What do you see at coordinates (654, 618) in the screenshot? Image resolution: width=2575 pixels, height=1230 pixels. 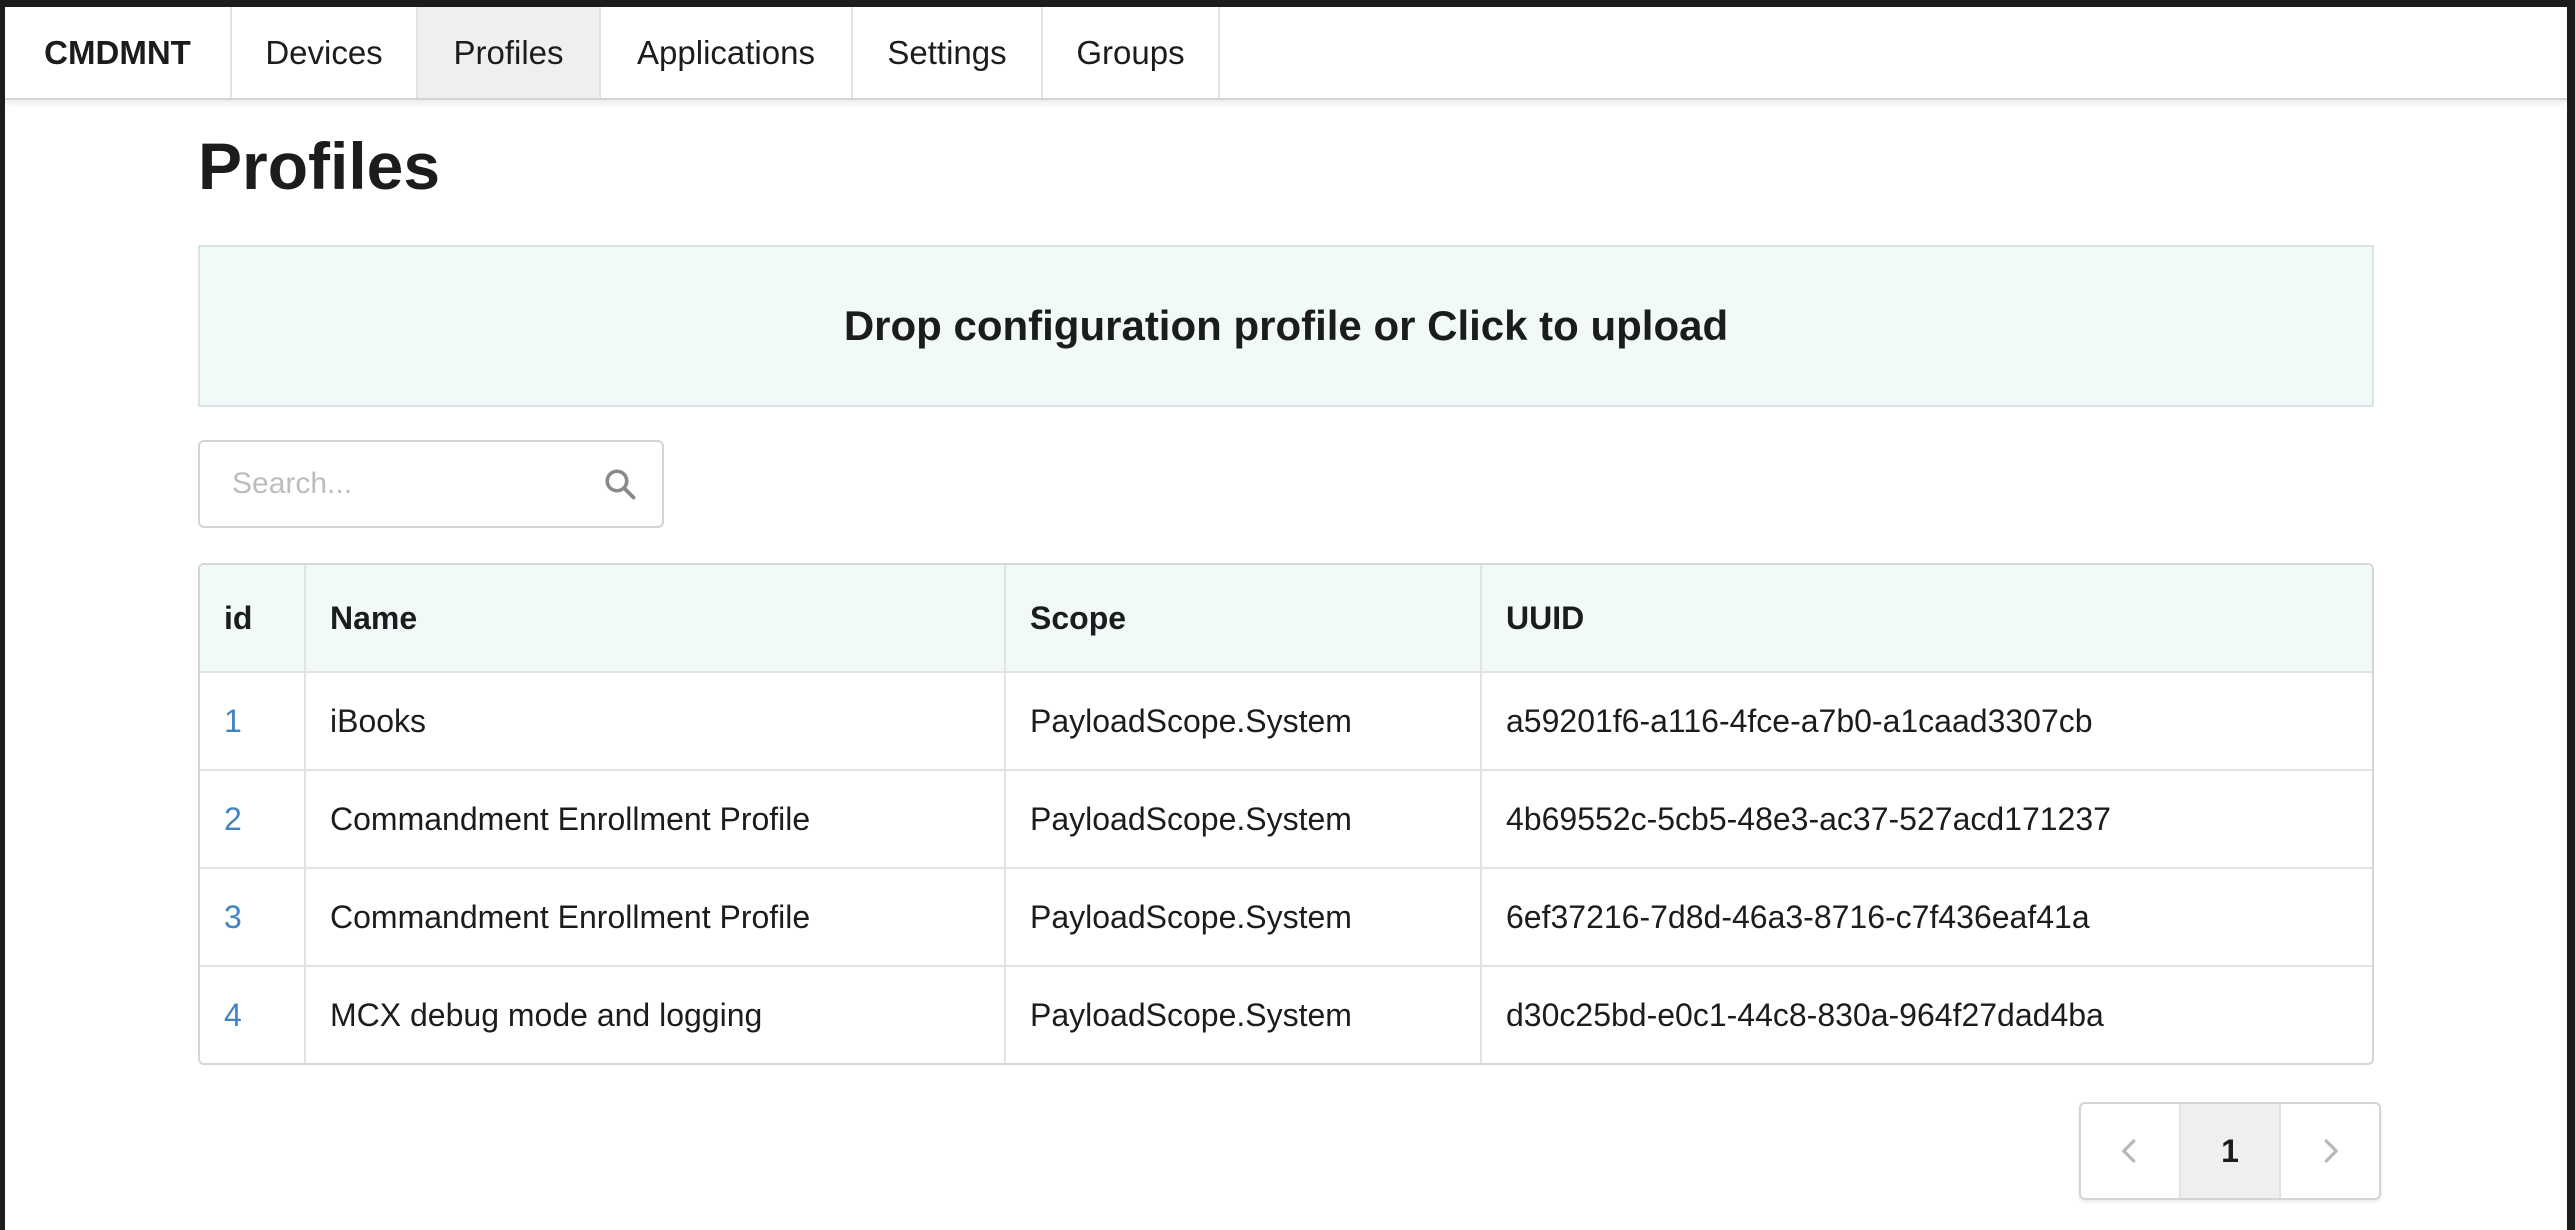 I see `column-header-name: Name` at bounding box center [654, 618].